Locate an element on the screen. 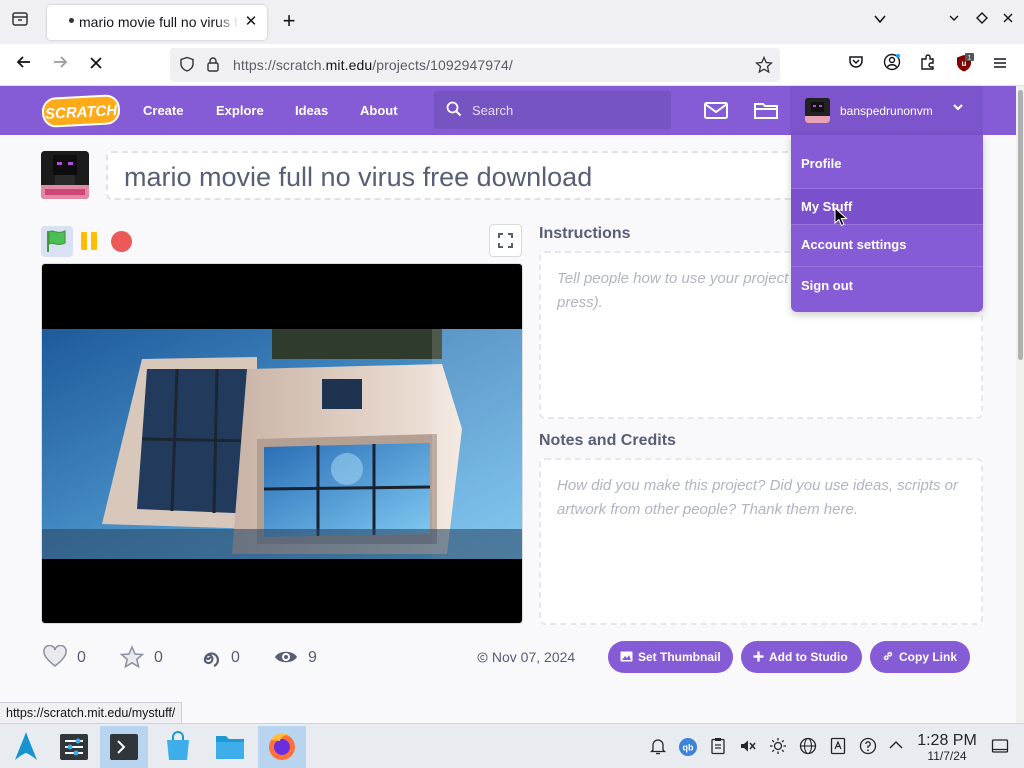 The image size is (1024, 768). window-minimize-icon is located at coordinates (954, 19).